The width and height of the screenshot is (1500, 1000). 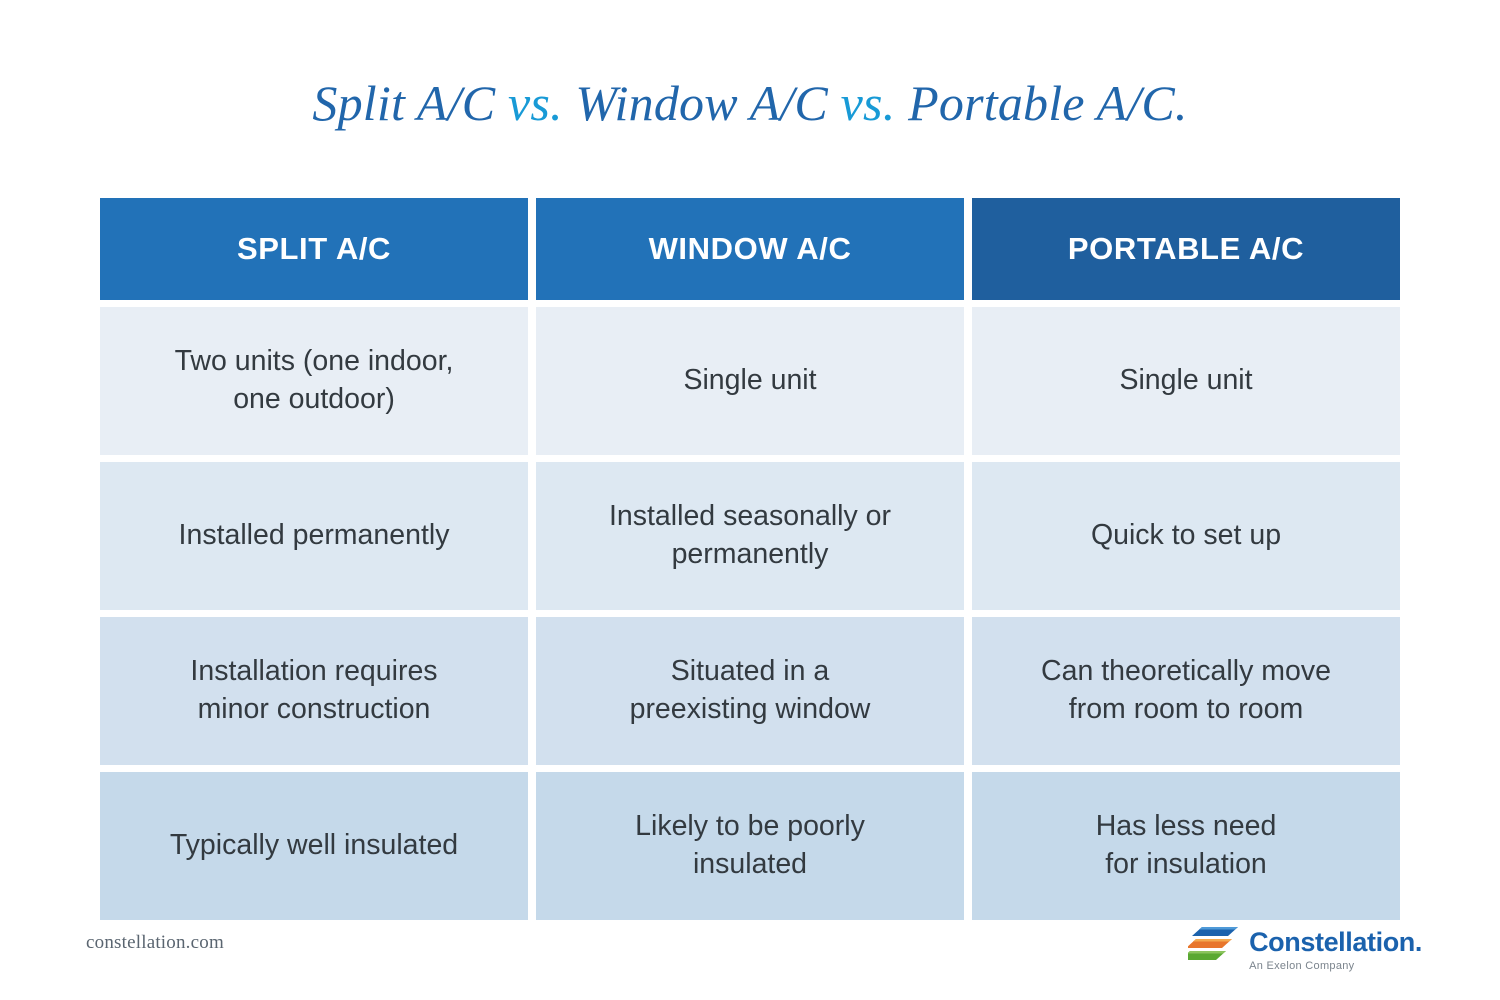 I want to click on cell-line: Installed permanently, so click(x=314, y=535).